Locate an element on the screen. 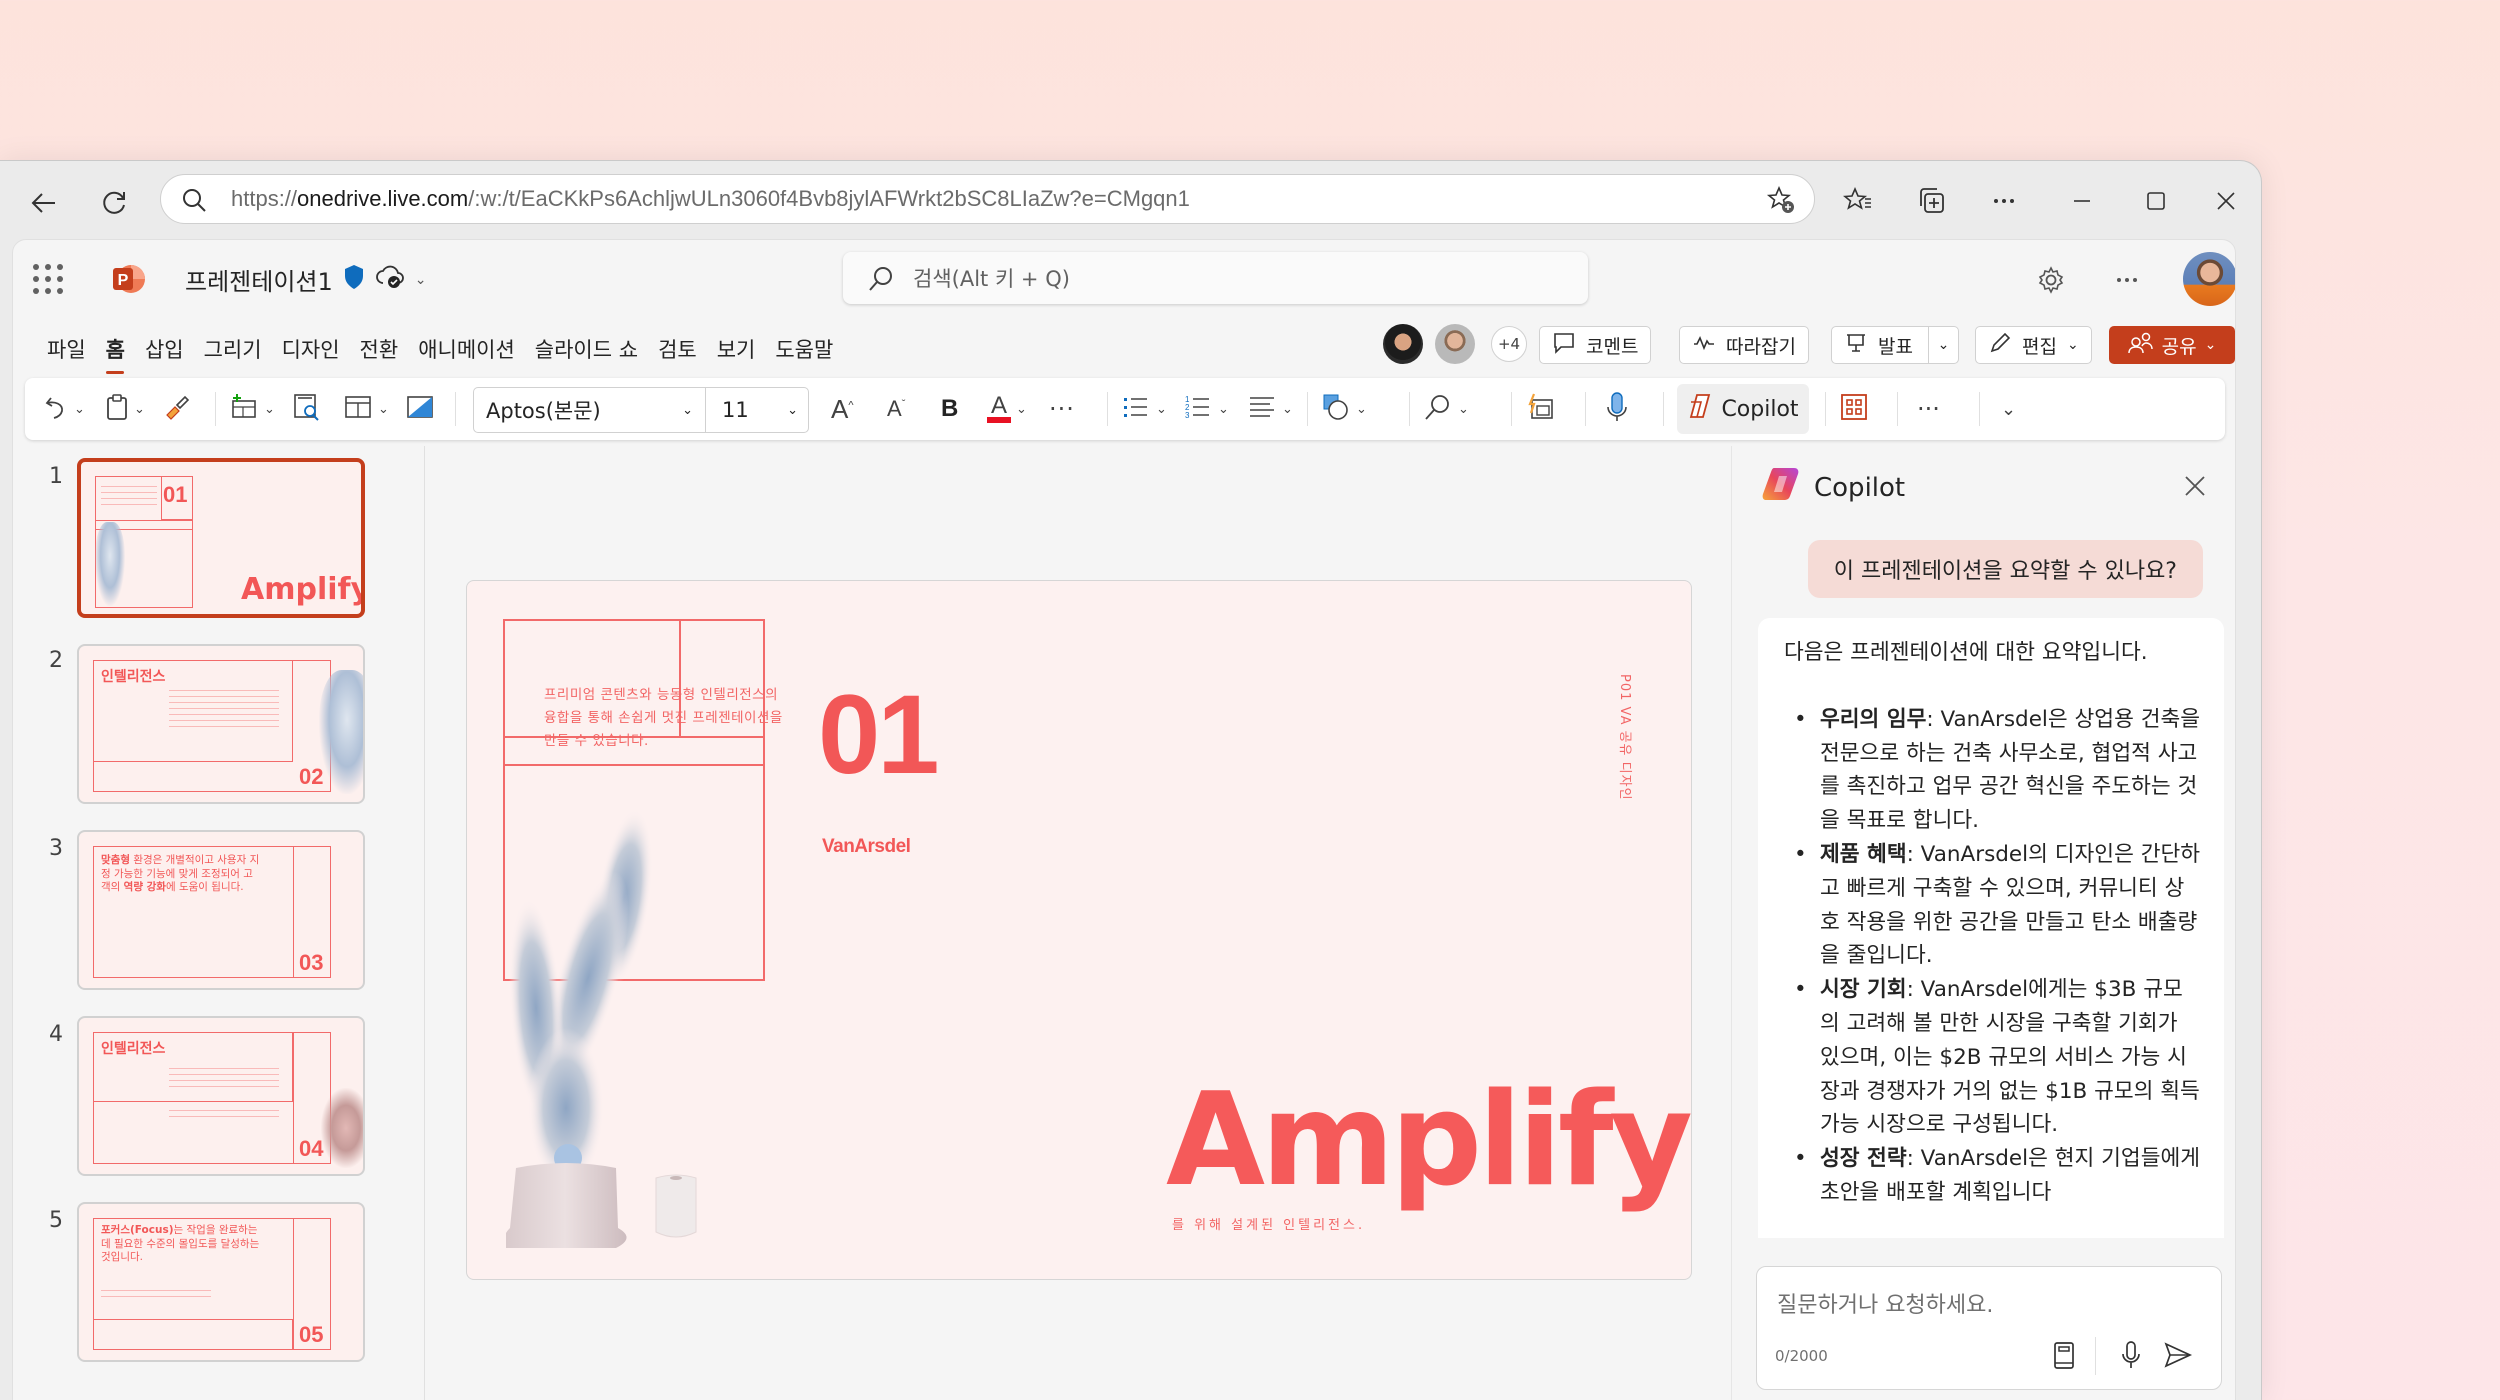  comment-button: 코멘트 is located at coordinates (1595, 345).